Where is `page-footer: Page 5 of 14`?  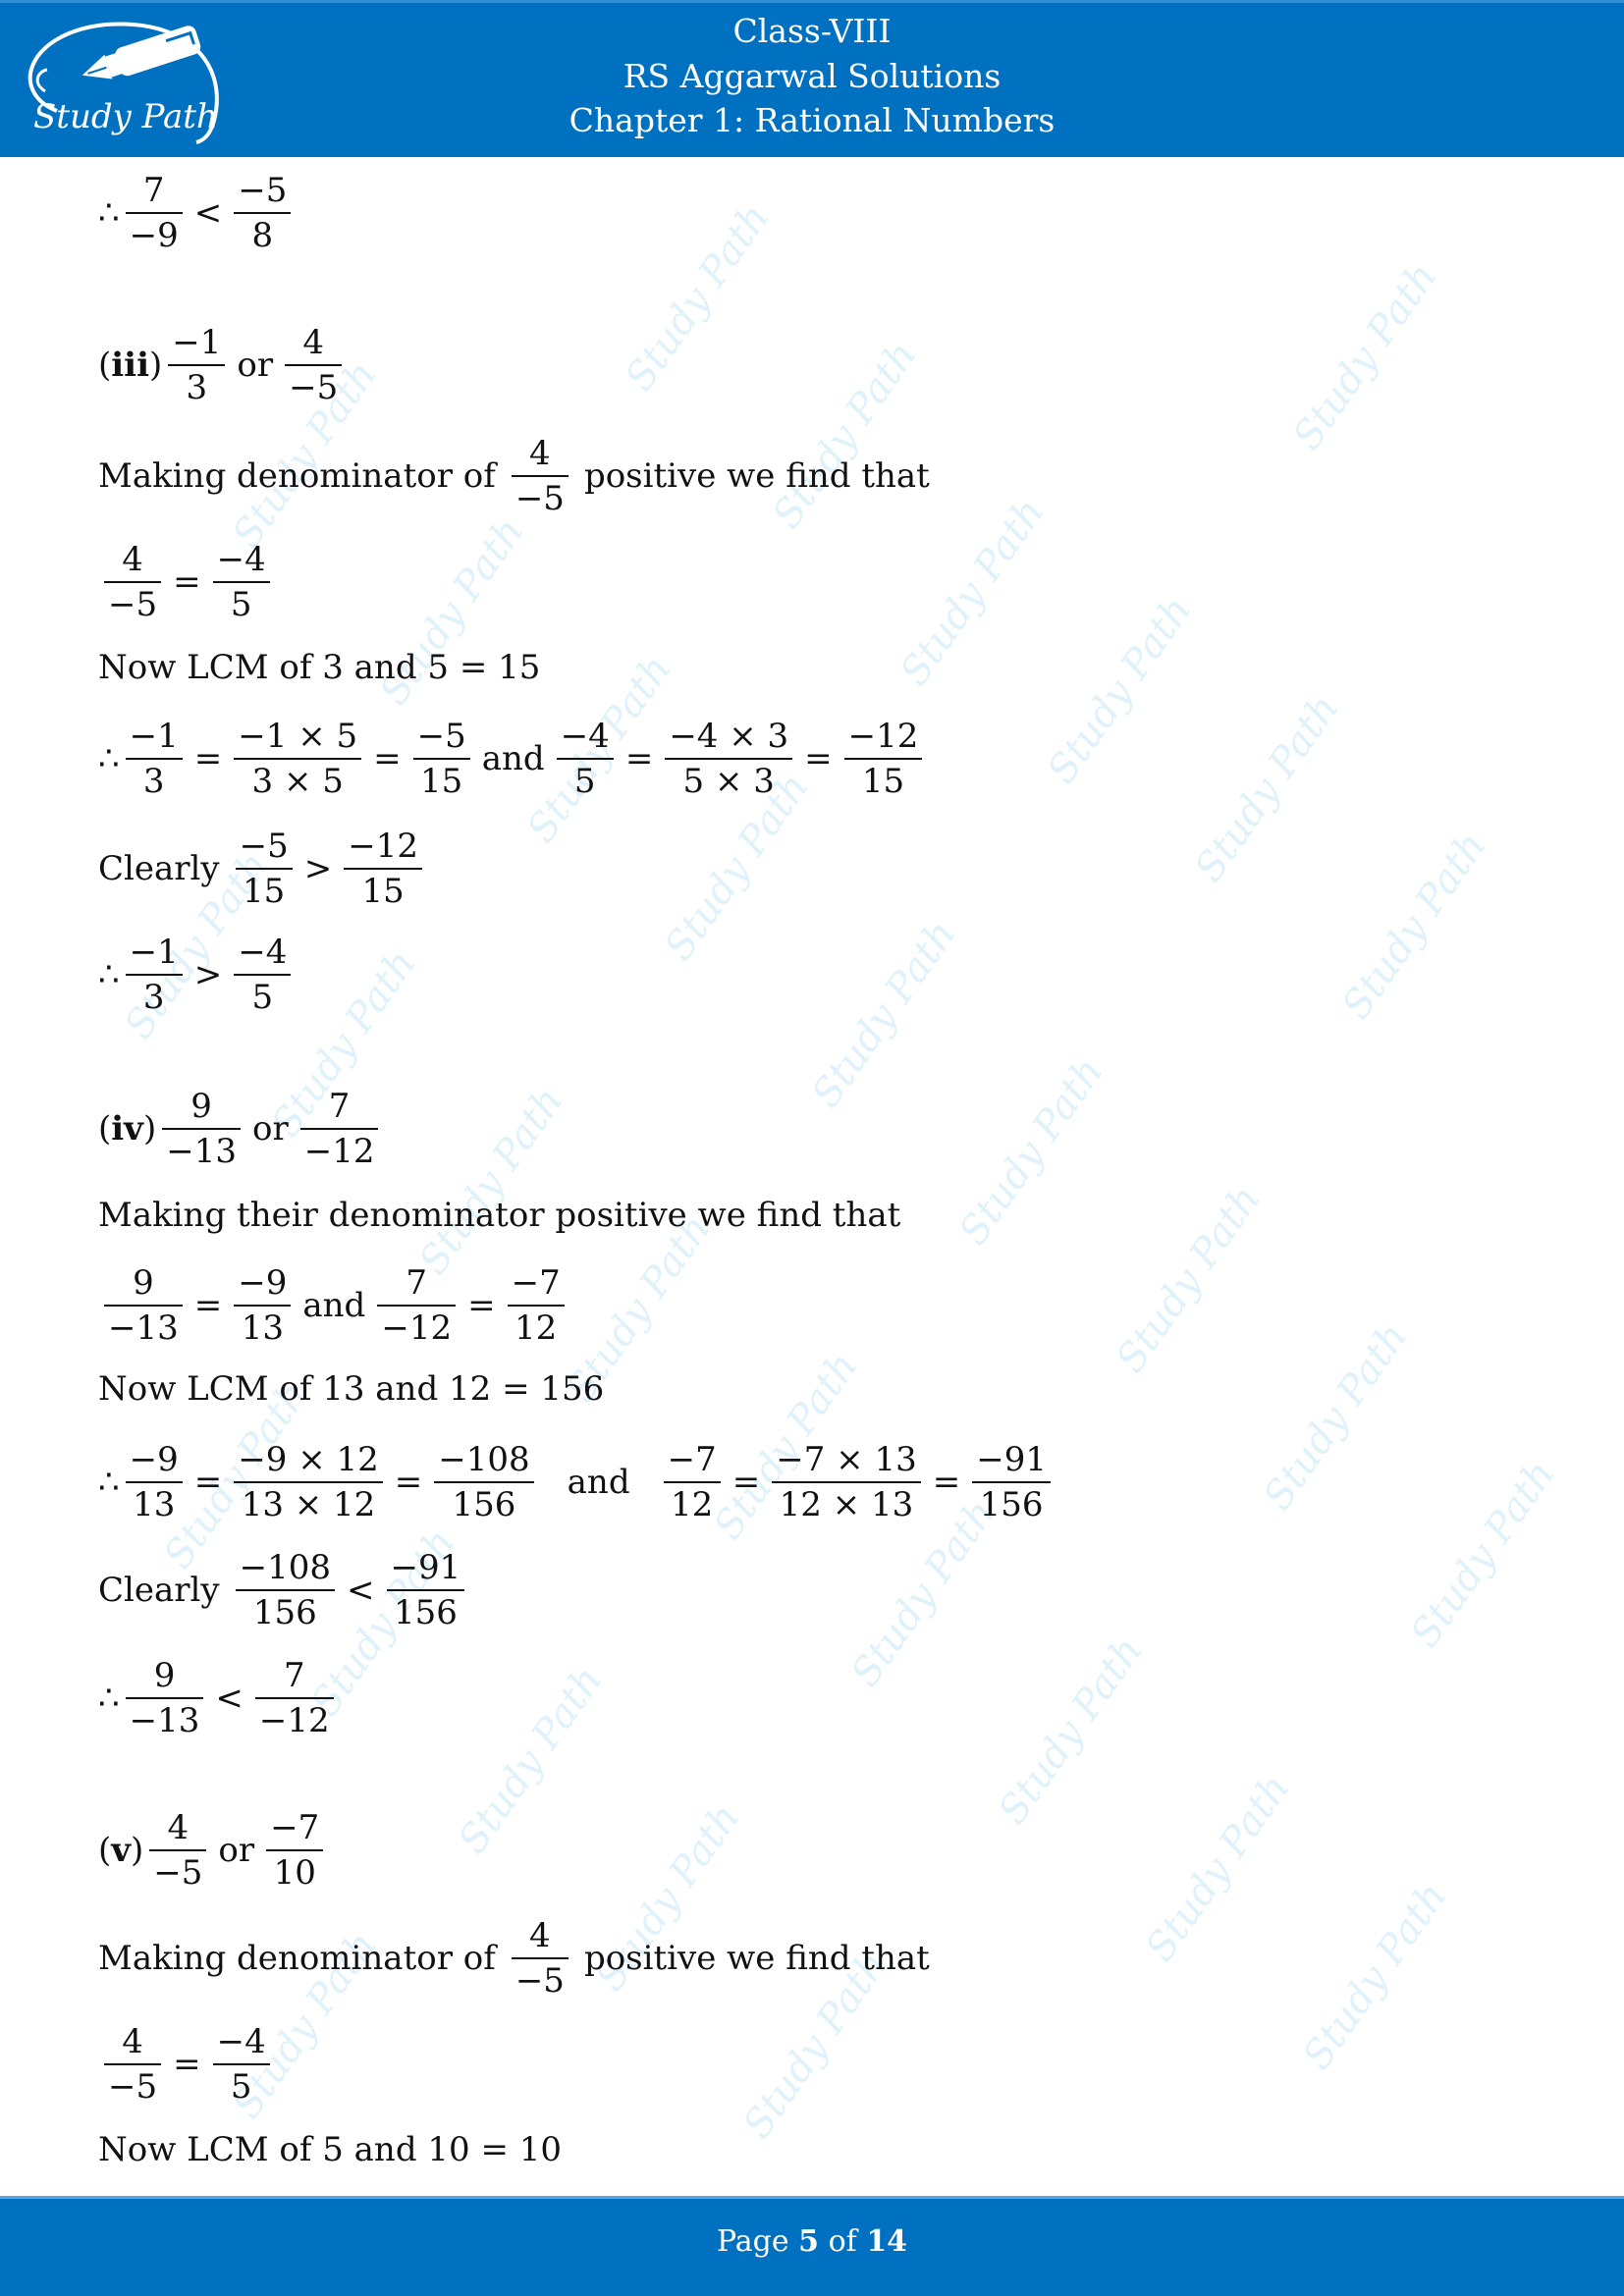 page-footer: Page 5 of 14 is located at coordinates (812, 2246).